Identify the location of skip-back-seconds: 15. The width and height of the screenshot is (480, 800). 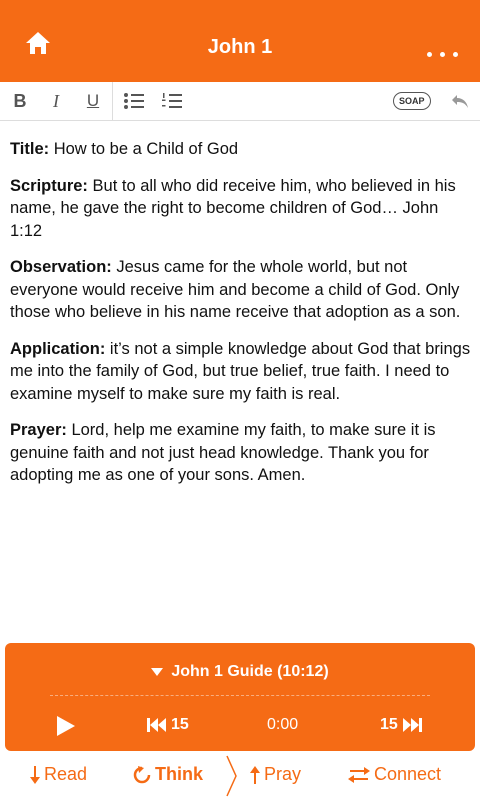
(180, 724).